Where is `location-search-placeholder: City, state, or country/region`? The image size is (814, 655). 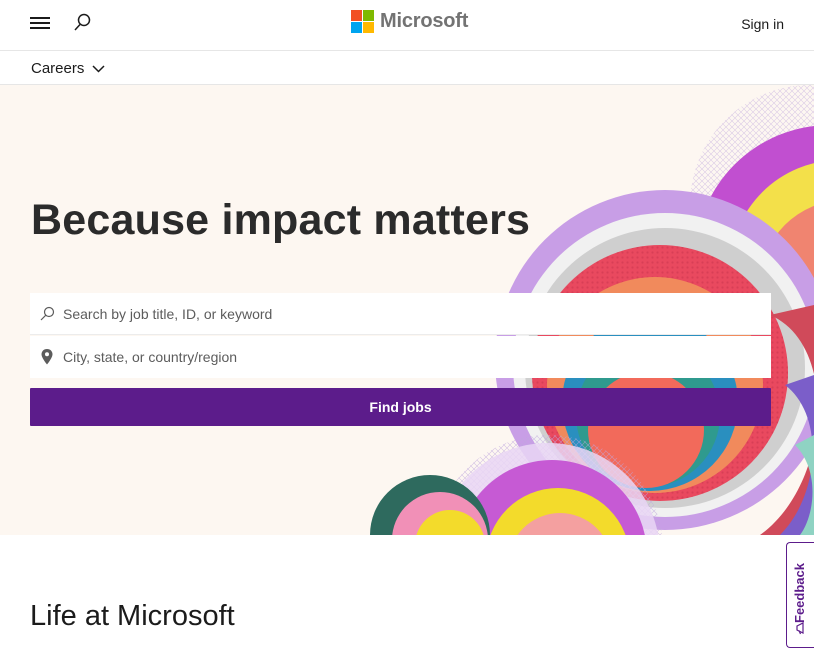
location-search-placeholder: City, state, or country/region is located at coordinates (150, 357).